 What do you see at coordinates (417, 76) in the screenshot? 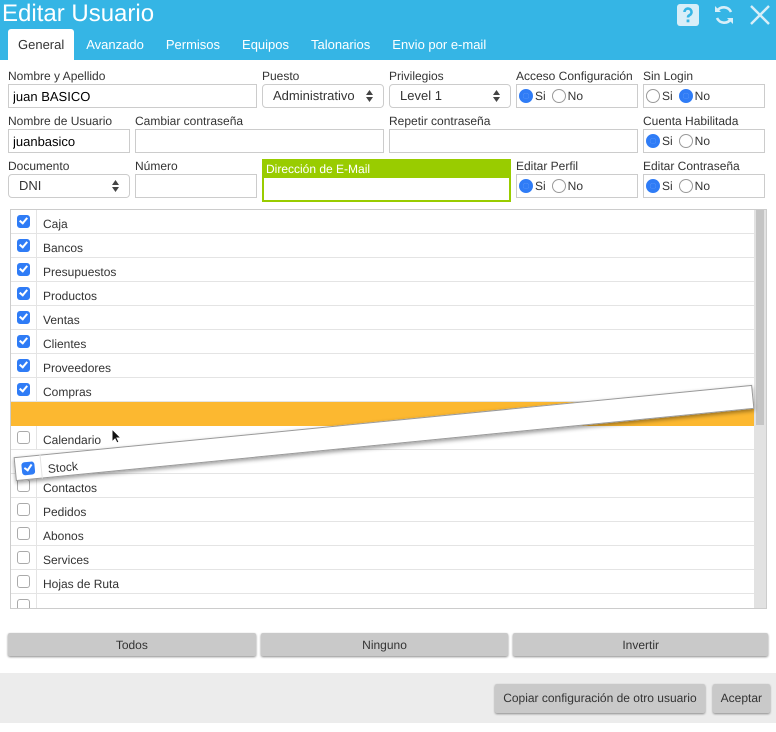
I see `field-label: Privilegios` at bounding box center [417, 76].